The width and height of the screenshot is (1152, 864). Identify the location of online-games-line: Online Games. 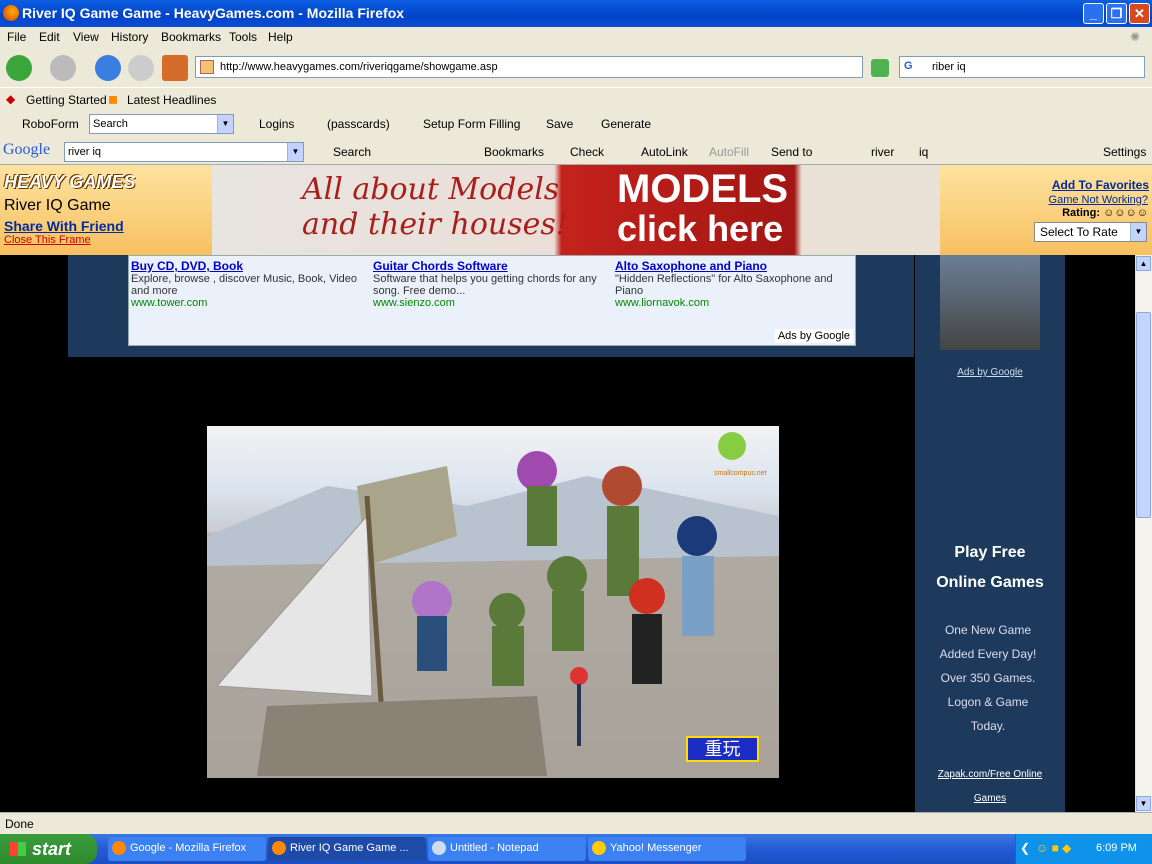
(990, 582).